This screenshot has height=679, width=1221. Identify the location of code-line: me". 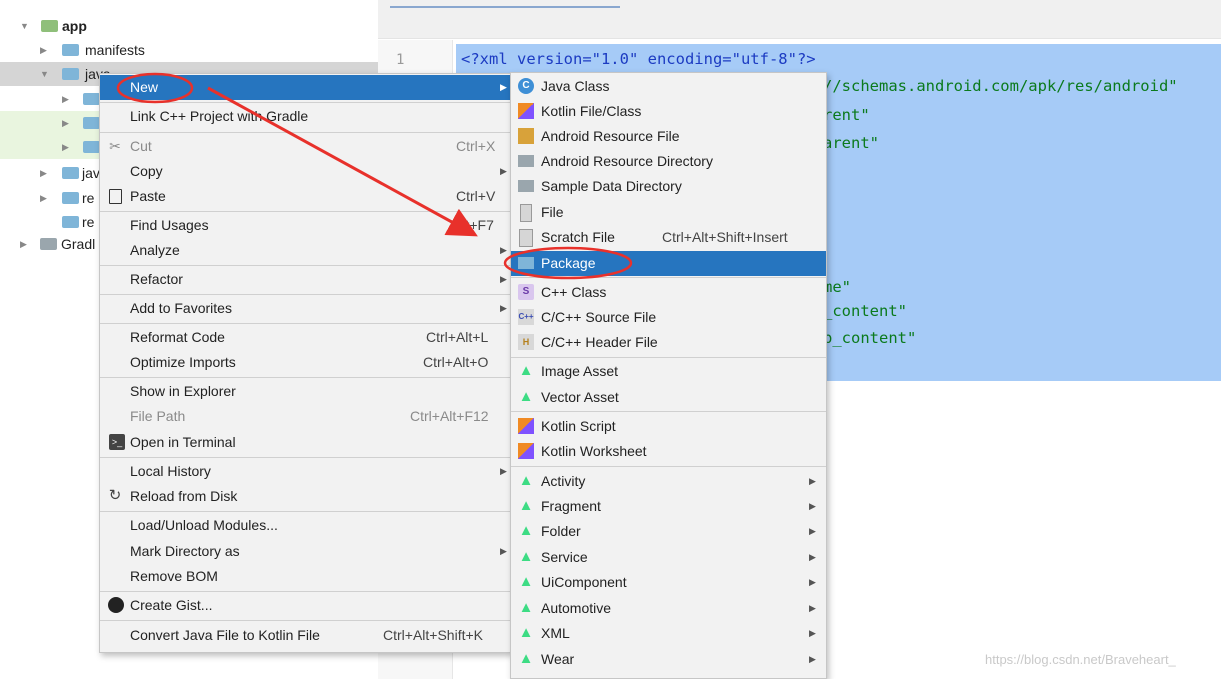
(837, 287).